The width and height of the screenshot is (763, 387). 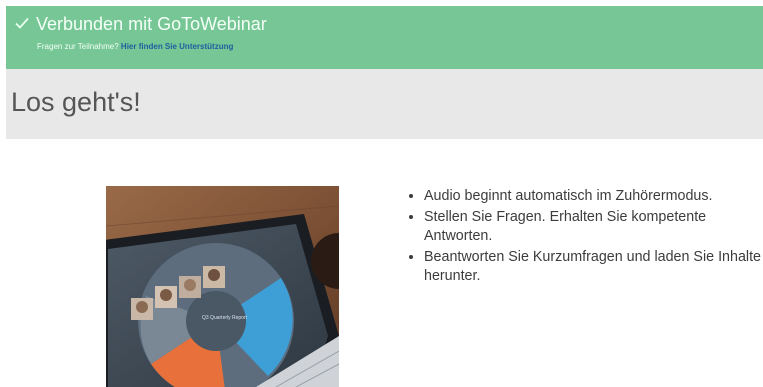 I want to click on help-text: Fragen zur Teilnahme?, so click(x=78, y=46).